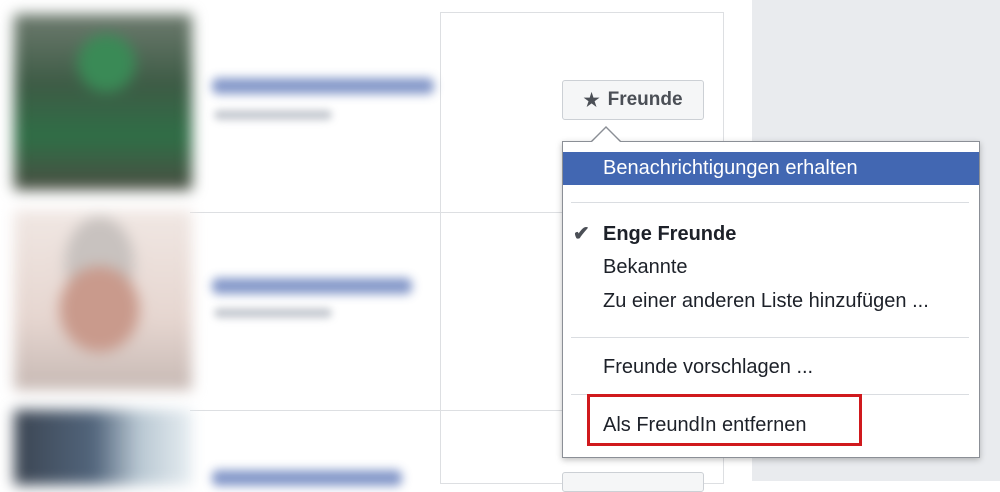 The image size is (1000, 492). What do you see at coordinates (606, 135) in the screenshot?
I see `dropdown-caret-fill` at bounding box center [606, 135].